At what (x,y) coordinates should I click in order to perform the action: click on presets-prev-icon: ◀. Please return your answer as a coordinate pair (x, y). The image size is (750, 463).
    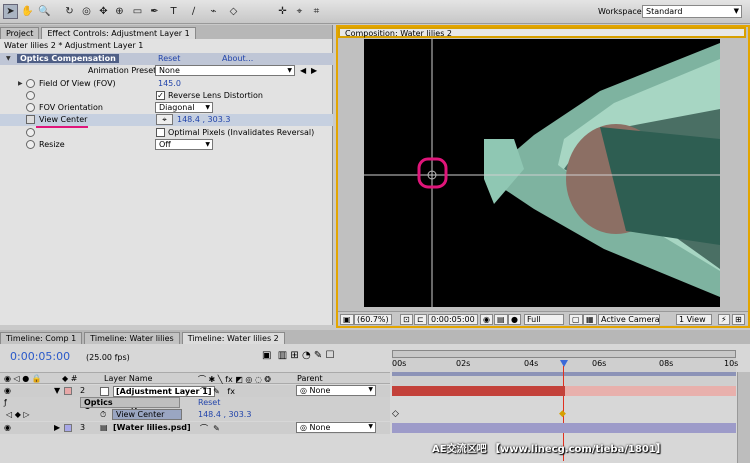
    Looking at the image, I should click on (303, 70).